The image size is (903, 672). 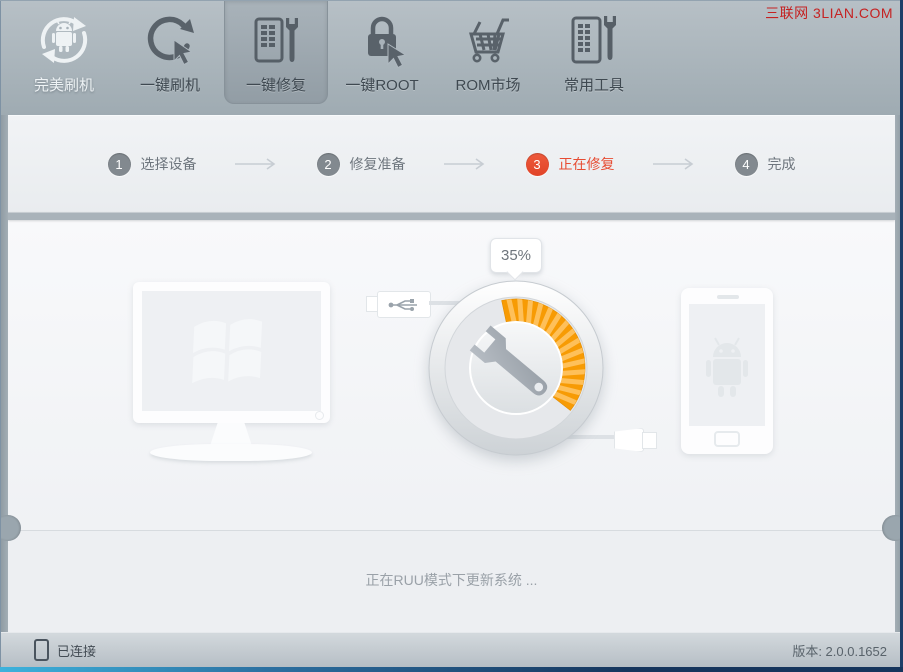 I want to click on android-refresh-logo-icon, so click(x=64, y=40).